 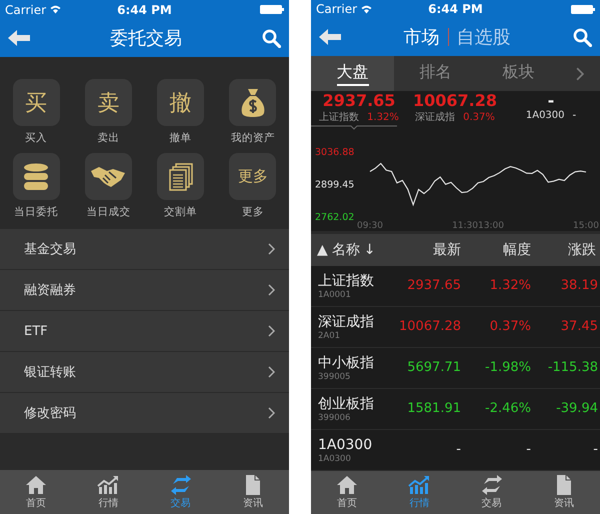 I want to click on menu-row: 基金交易, so click(x=144, y=249).